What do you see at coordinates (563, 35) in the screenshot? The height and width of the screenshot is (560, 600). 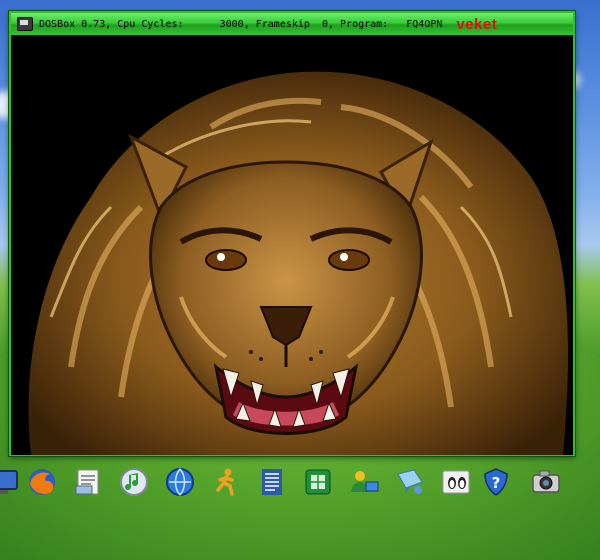 I see `close-button` at bounding box center [563, 35].